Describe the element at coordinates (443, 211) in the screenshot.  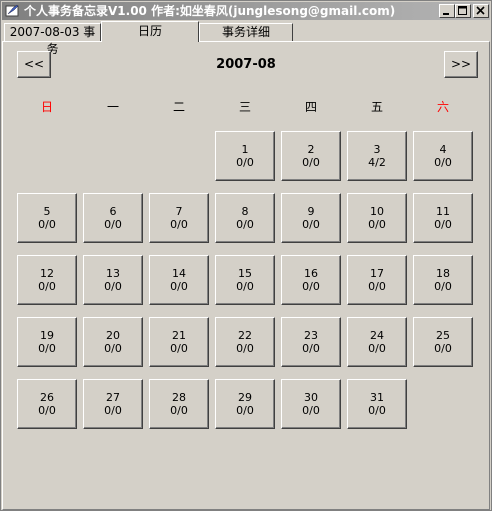
I see `day-number: 11` at that location.